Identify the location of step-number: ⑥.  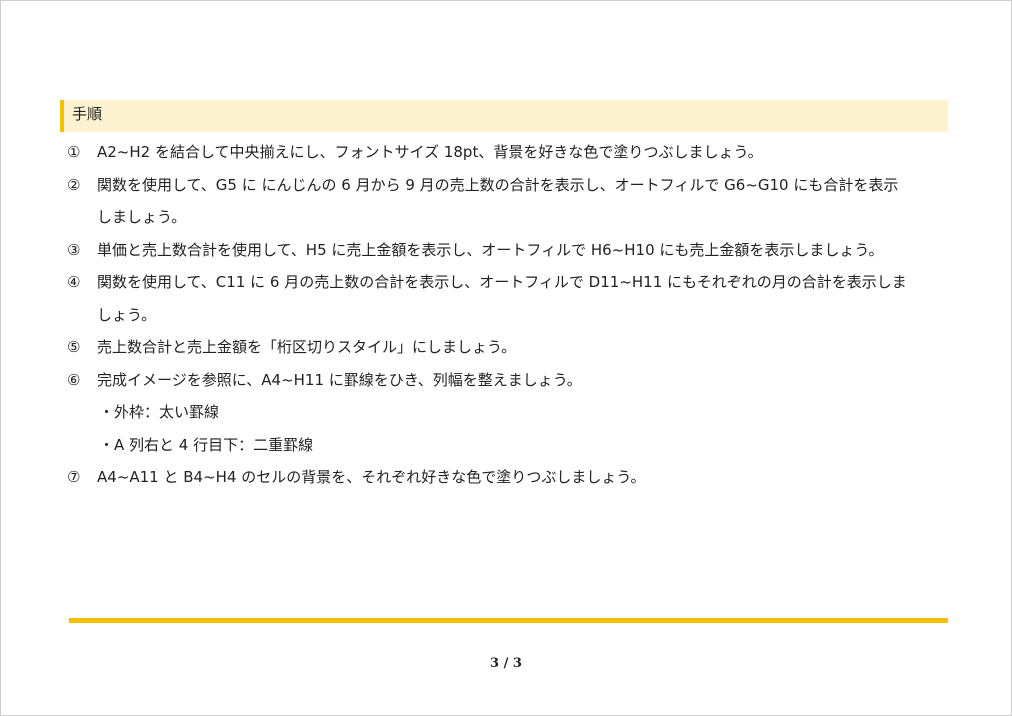
(74, 379).